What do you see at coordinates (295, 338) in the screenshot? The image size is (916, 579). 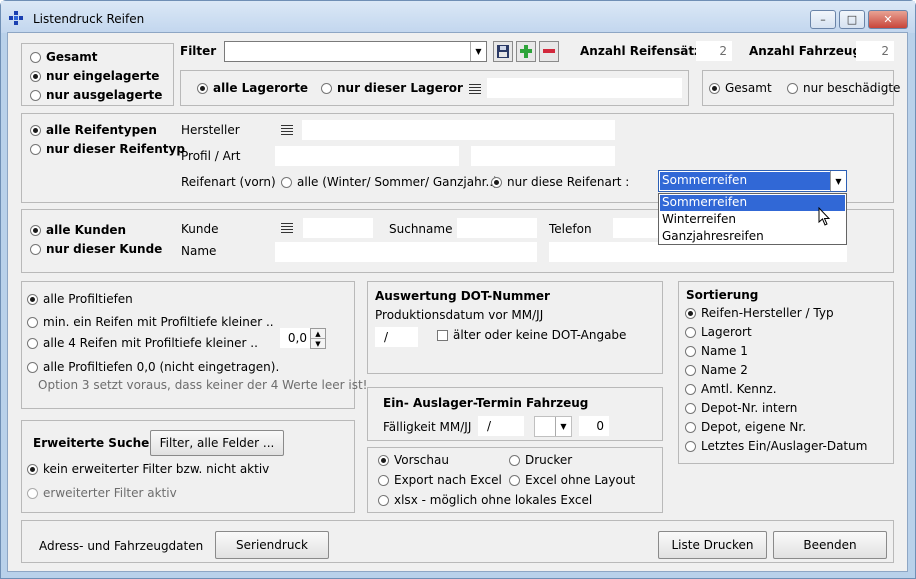 I see `profiltiefe-field: 0,0` at bounding box center [295, 338].